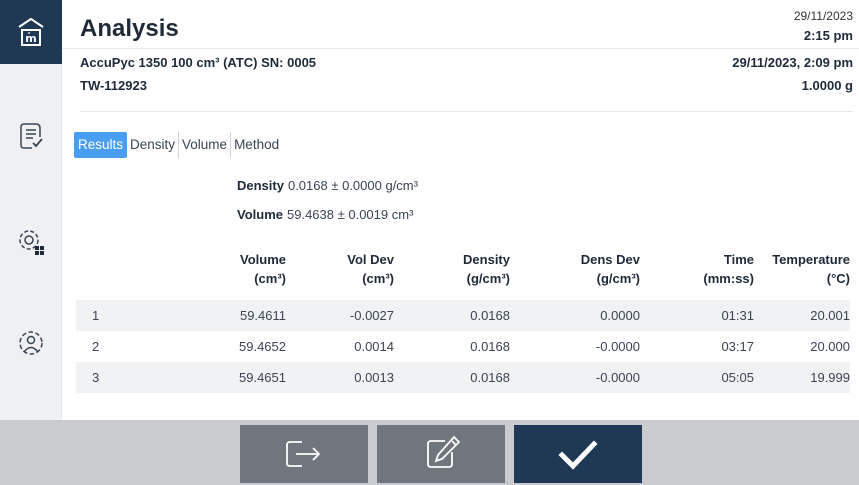 This screenshot has width=859, height=485. I want to click on info-divider, so click(466, 111).